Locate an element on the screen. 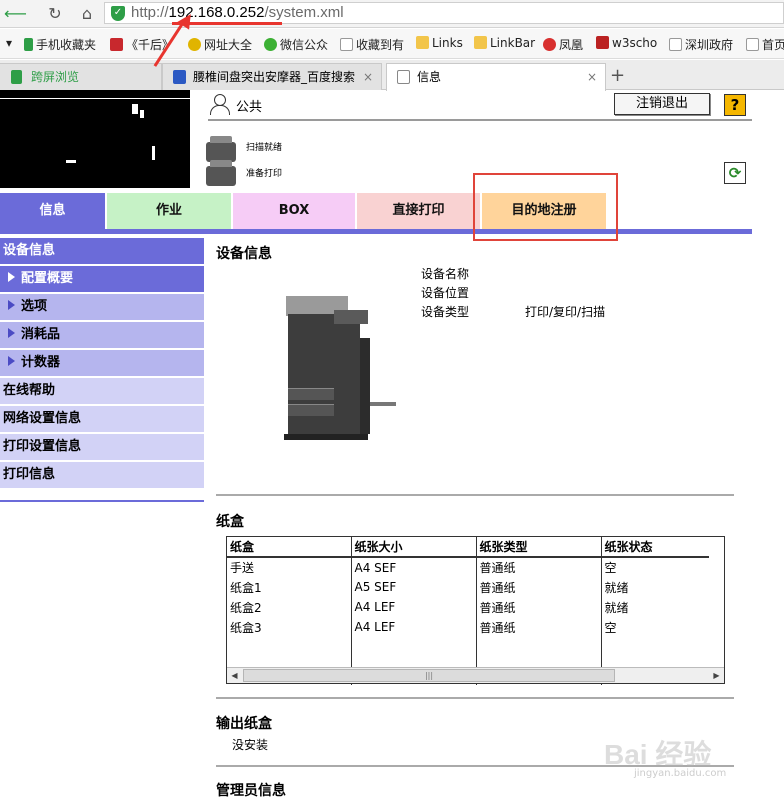  column-header: 纸张大小 is located at coordinates (414, 547).